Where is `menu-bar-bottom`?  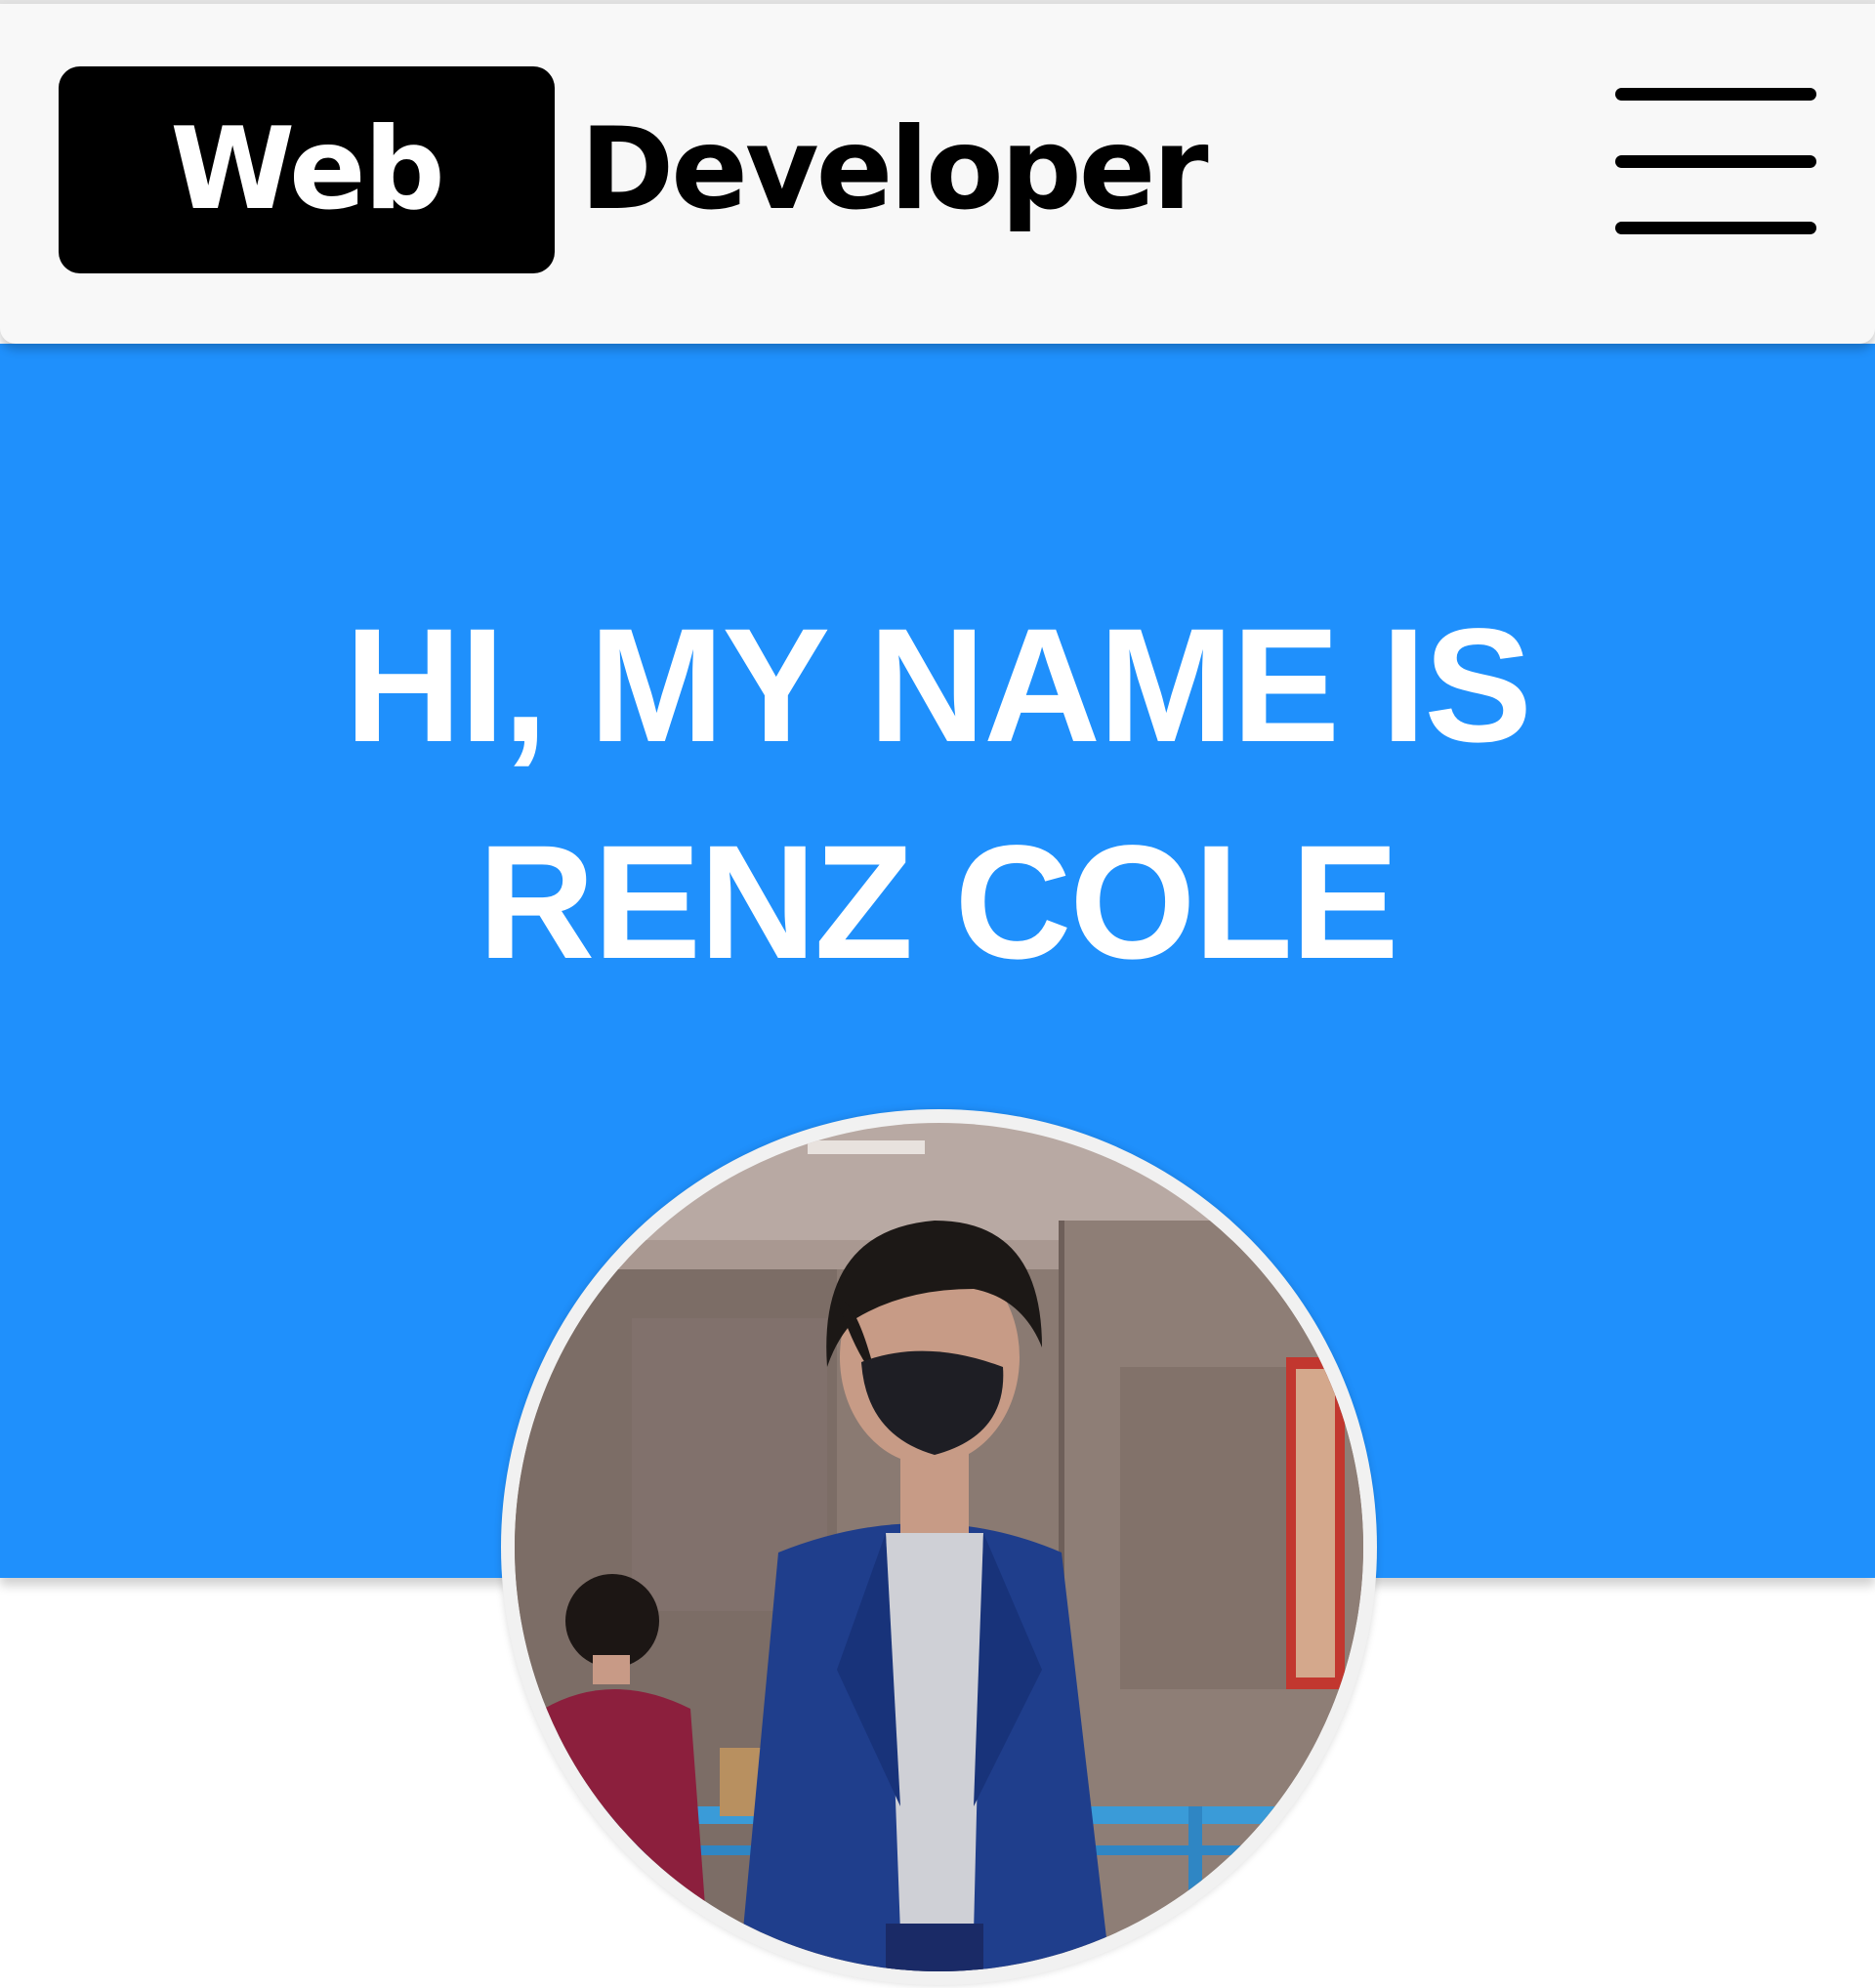
menu-bar-bottom is located at coordinates (1715, 228).